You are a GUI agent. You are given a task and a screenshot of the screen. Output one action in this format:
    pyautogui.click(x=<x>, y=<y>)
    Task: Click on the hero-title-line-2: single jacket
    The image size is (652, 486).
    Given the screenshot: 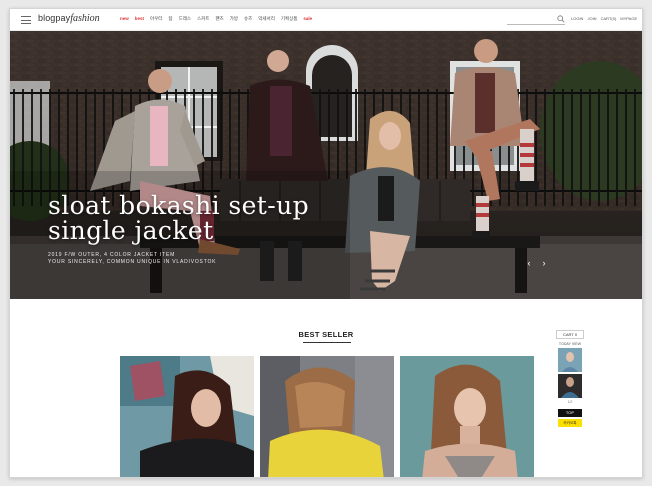 What is the action you would take?
    pyautogui.click(x=131, y=230)
    